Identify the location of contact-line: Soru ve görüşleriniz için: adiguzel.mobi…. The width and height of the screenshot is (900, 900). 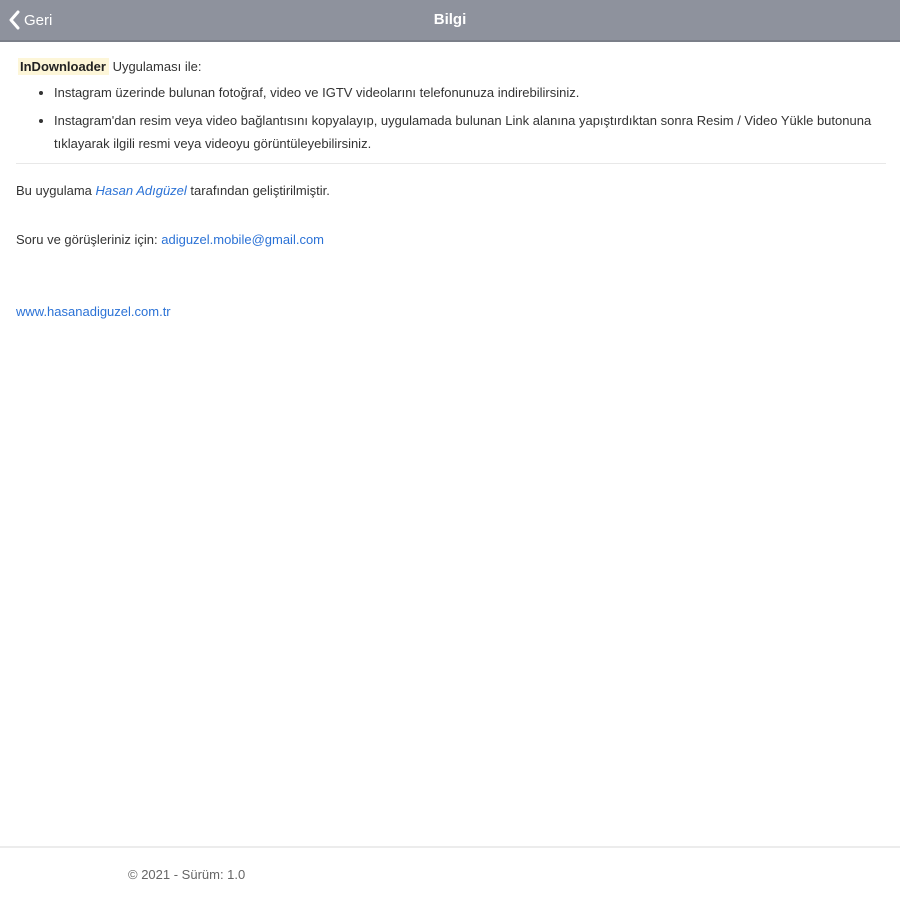
(451, 240).